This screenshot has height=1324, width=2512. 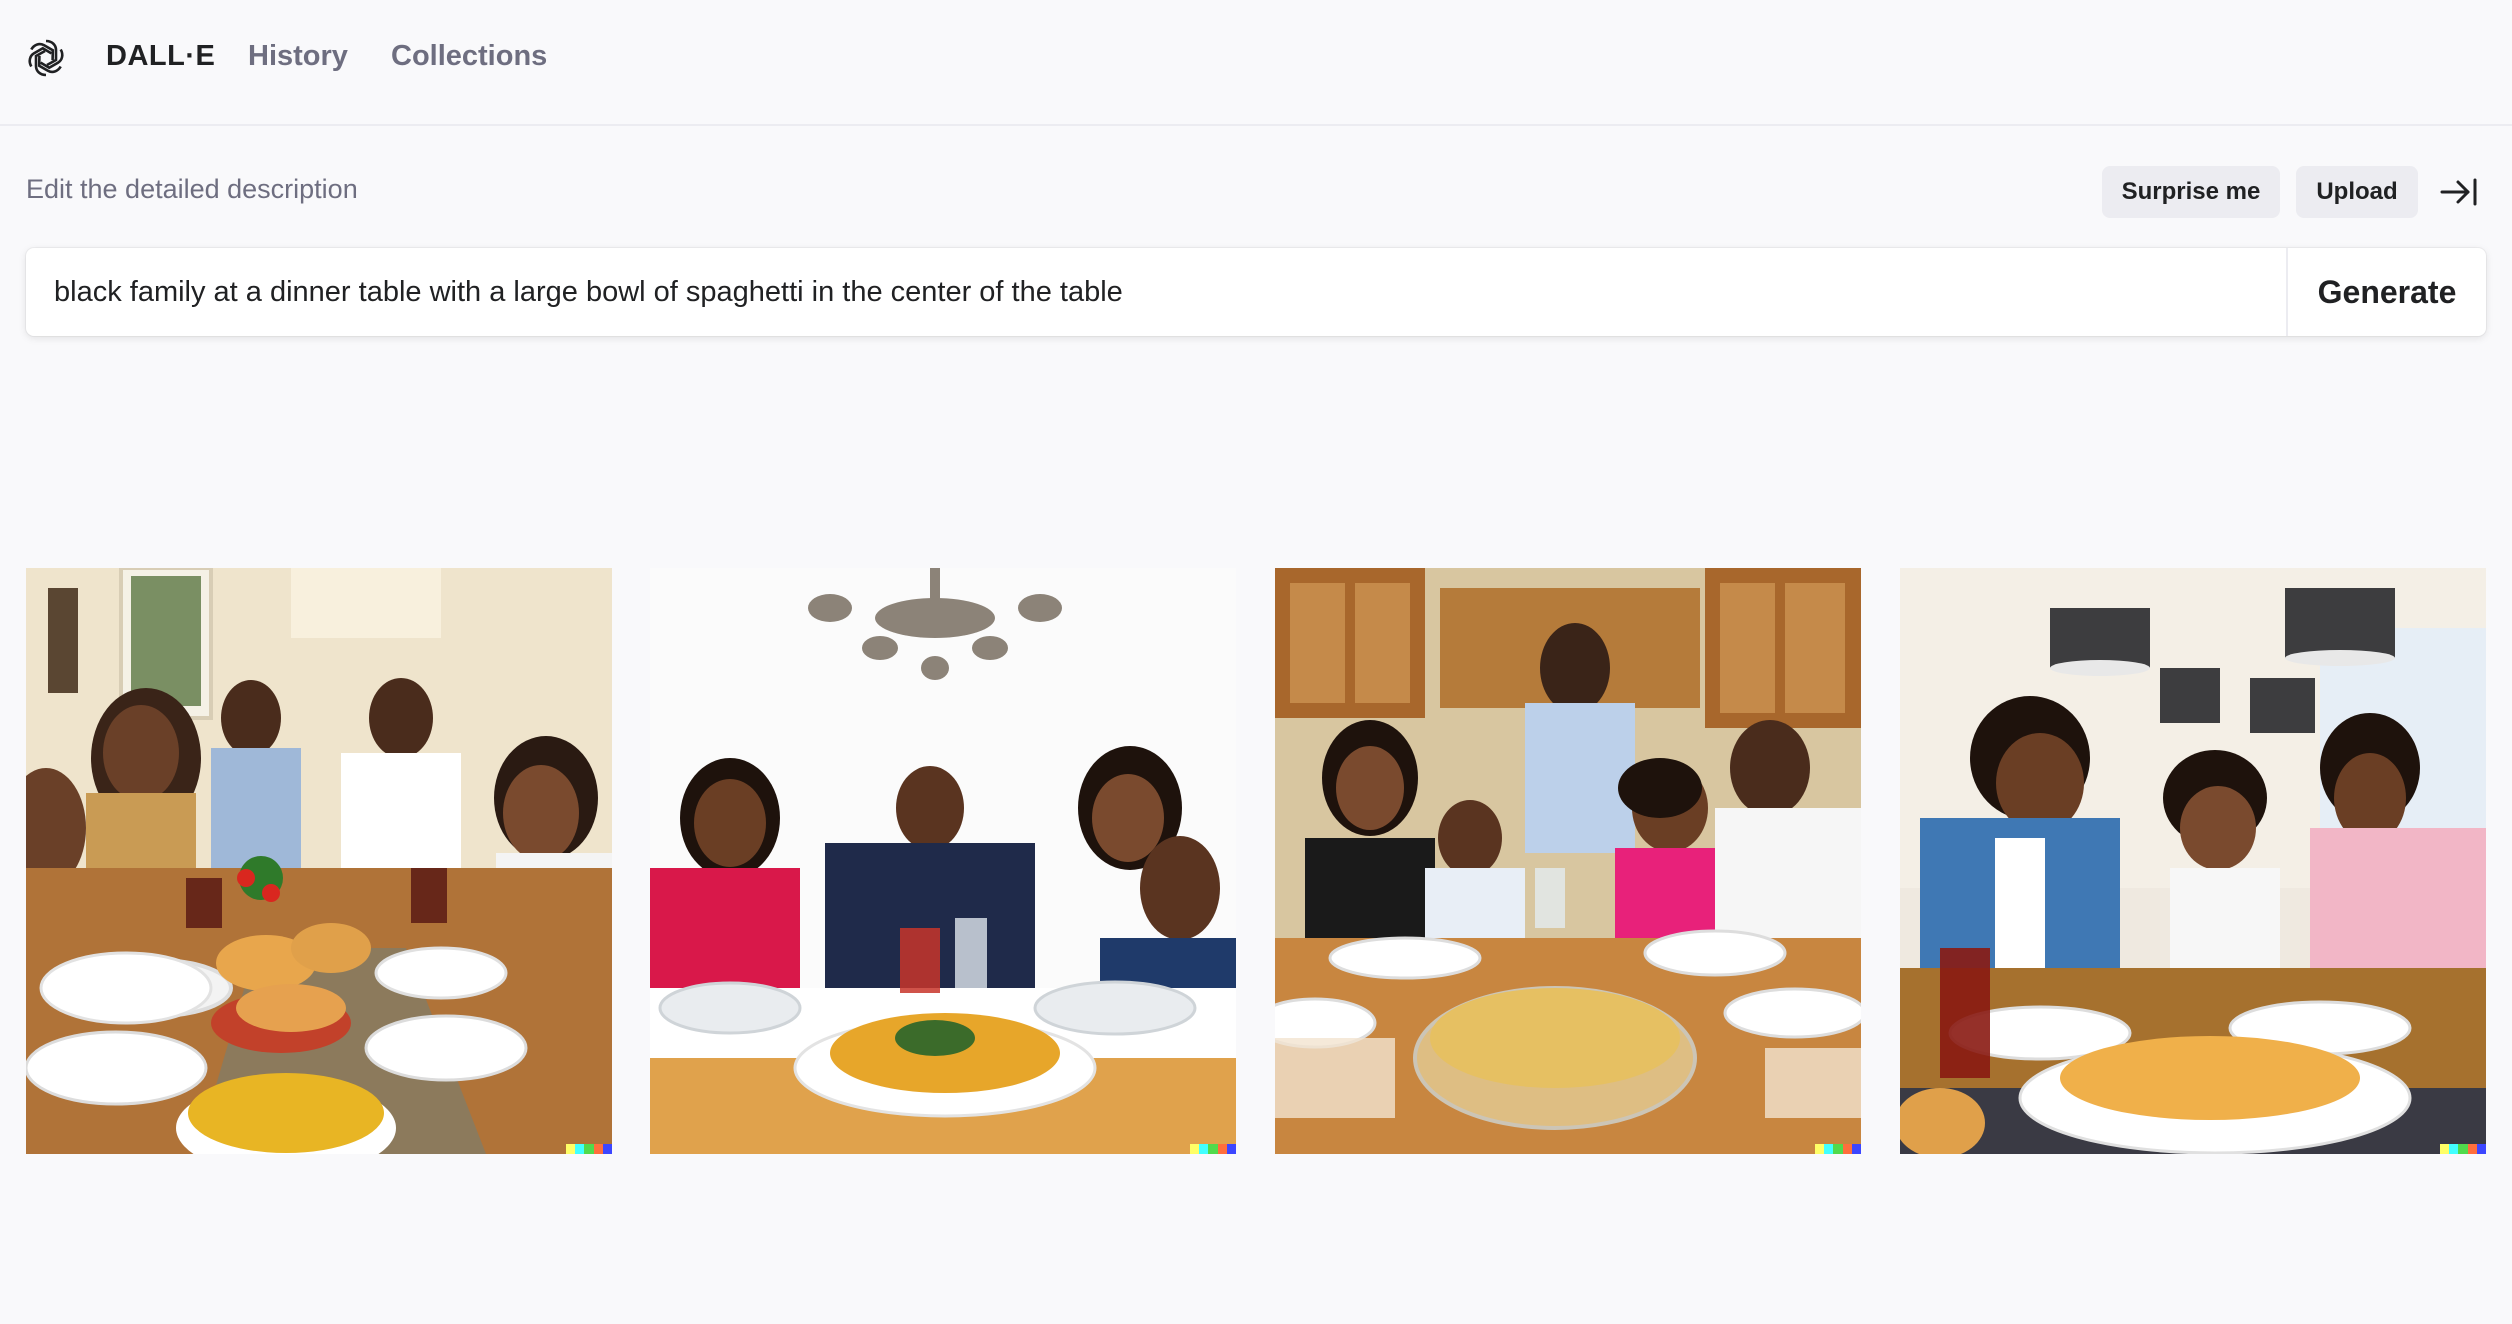 I want to click on openai-logo-icon, so click(x=46, y=58).